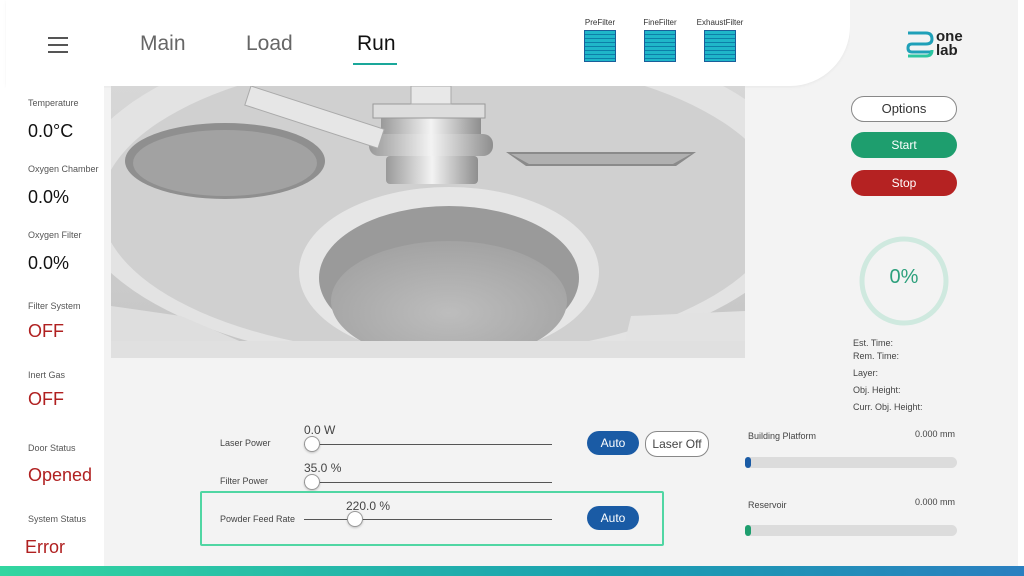 The width and height of the screenshot is (1024, 576). I want to click on stat-oxygen-chamber-label: Oxygen Chamber, so click(63, 169).